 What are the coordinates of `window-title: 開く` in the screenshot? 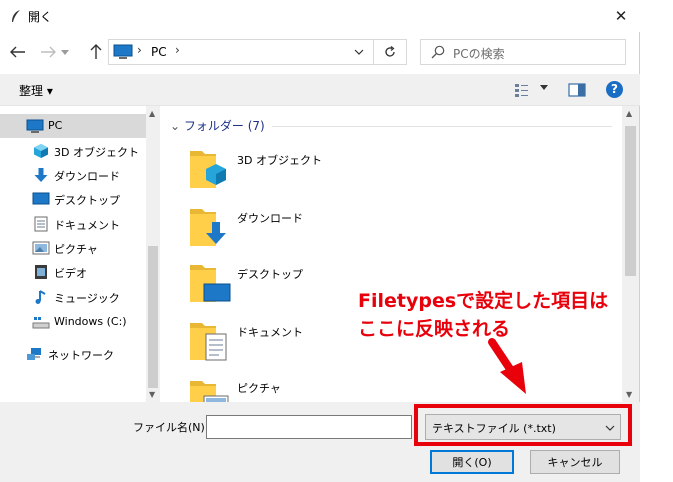 It's located at (40, 17).